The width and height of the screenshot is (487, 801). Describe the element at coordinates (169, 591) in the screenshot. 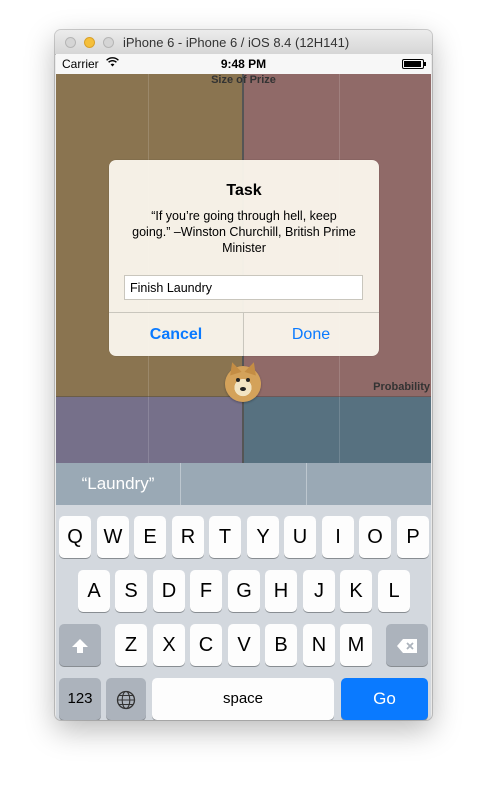

I see `key-d: D` at that location.